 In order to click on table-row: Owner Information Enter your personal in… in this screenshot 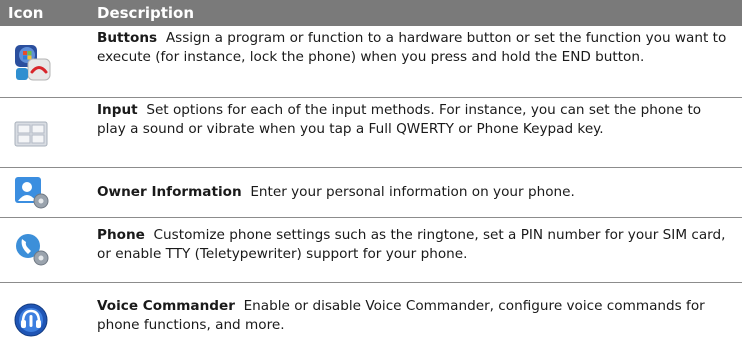, I will do `click(371, 193)`.